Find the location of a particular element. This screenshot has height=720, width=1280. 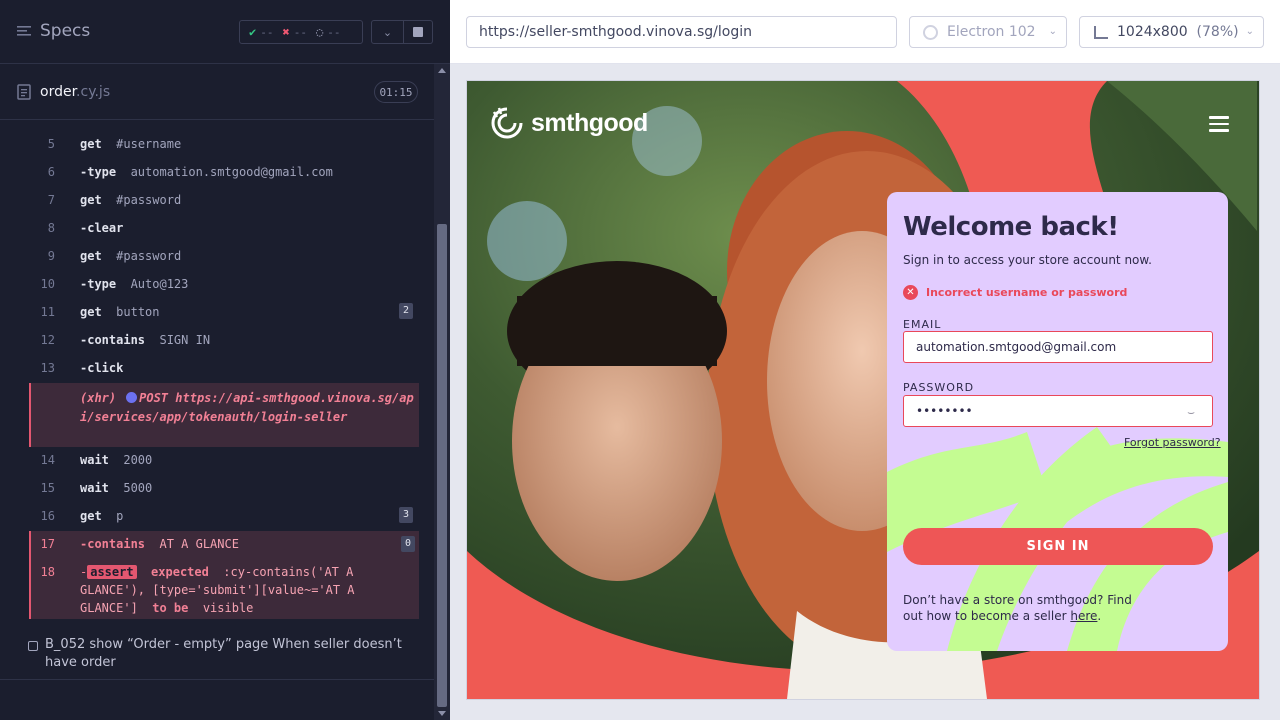

specs-list-icon is located at coordinates (24, 31).